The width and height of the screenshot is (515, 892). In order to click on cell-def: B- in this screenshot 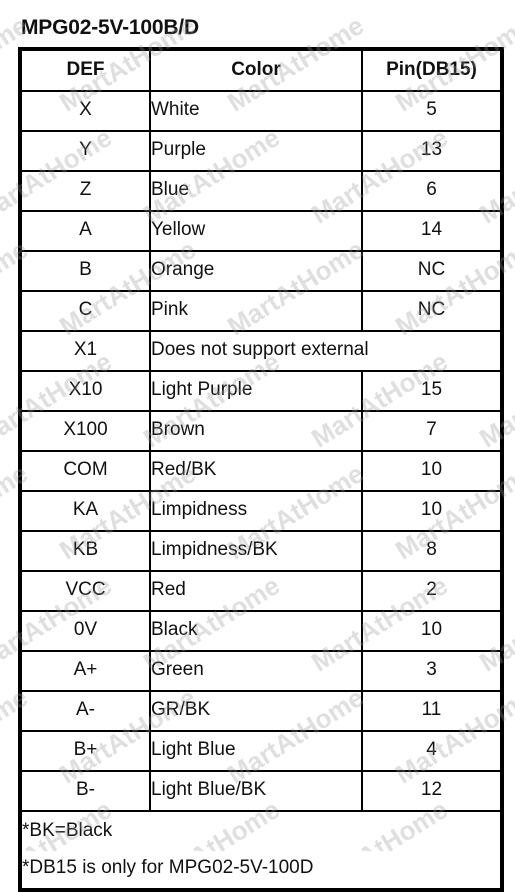, I will do `click(85, 791)`.